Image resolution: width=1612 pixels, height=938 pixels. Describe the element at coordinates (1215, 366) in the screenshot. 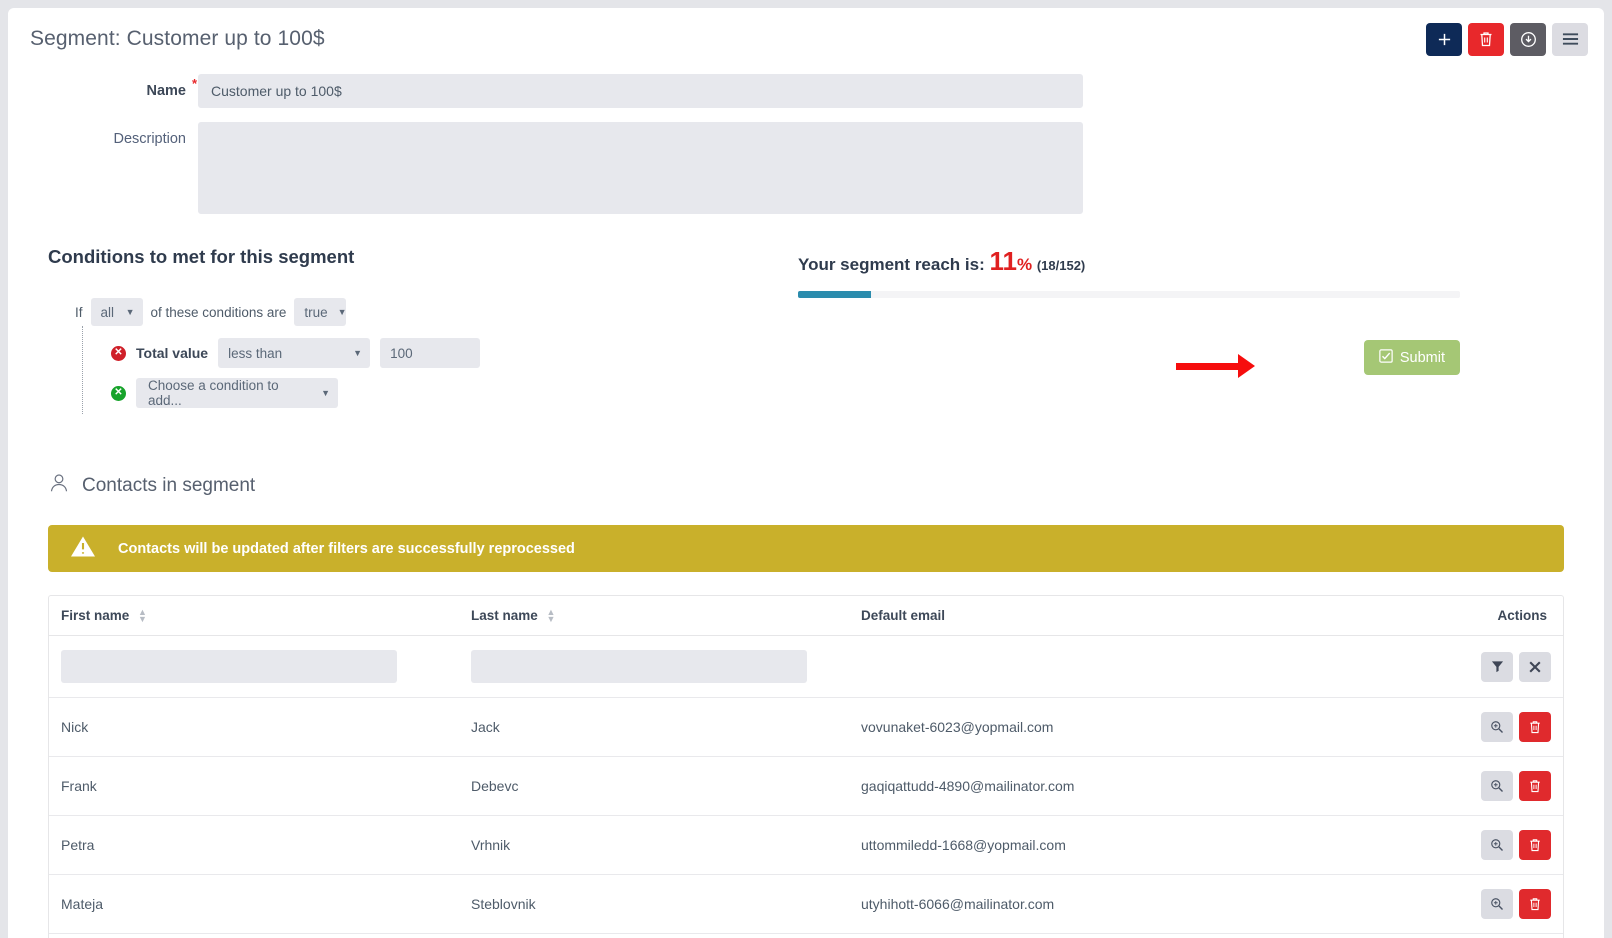

I see `annotation-arrow-icon` at that location.